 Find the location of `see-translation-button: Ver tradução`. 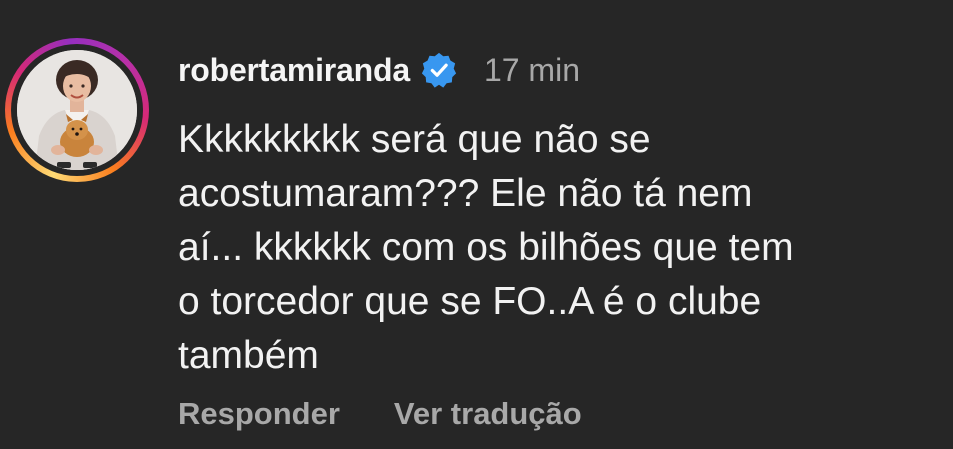

see-translation-button: Ver tradução is located at coordinates (488, 414).